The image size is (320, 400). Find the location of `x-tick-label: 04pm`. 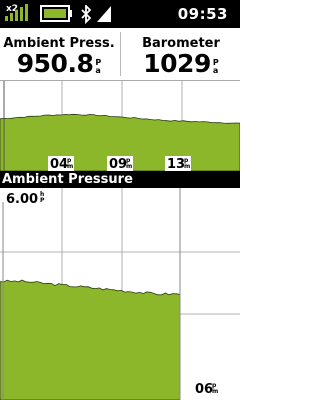

x-tick-label: 04pm is located at coordinates (61, 163).